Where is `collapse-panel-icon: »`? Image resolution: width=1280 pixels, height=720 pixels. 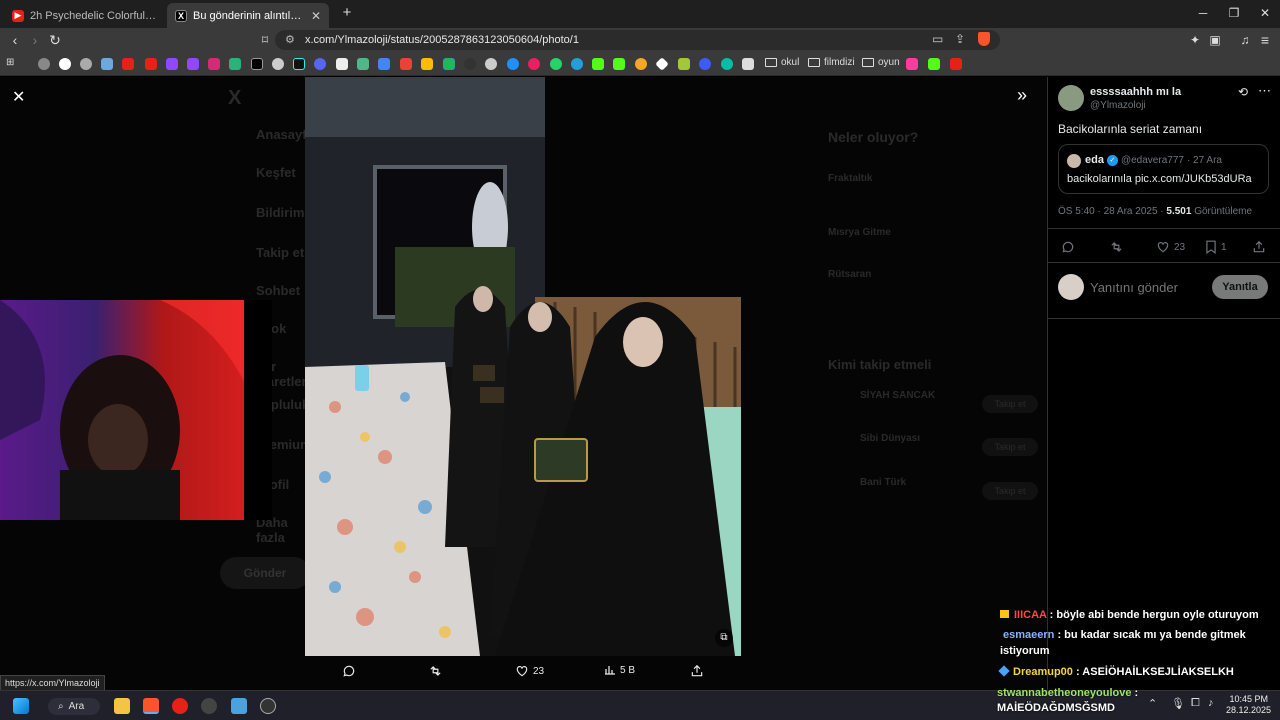 collapse-panel-icon: » is located at coordinates (1022, 95).